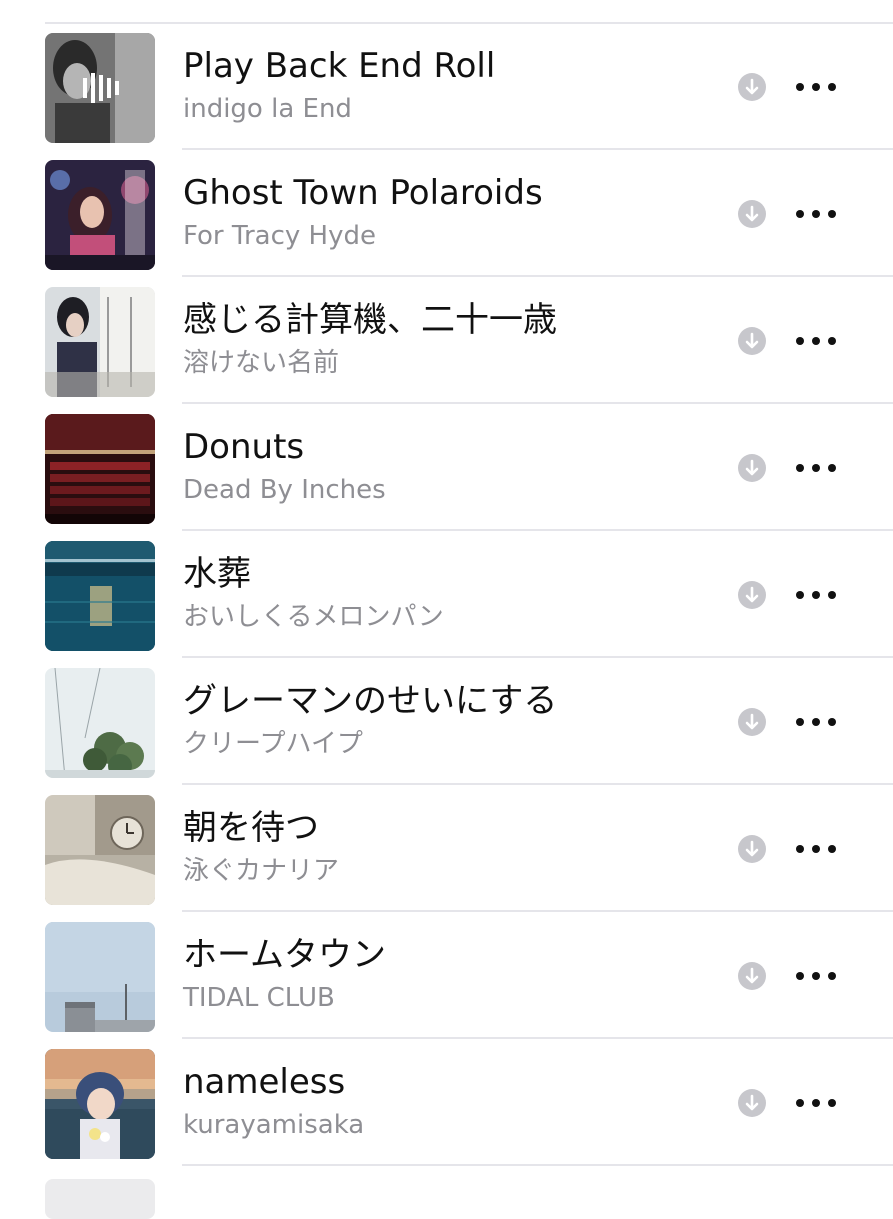  What do you see at coordinates (244, 447) in the screenshot?
I see `song-title: Donuts` at bounding box center [244, 447].